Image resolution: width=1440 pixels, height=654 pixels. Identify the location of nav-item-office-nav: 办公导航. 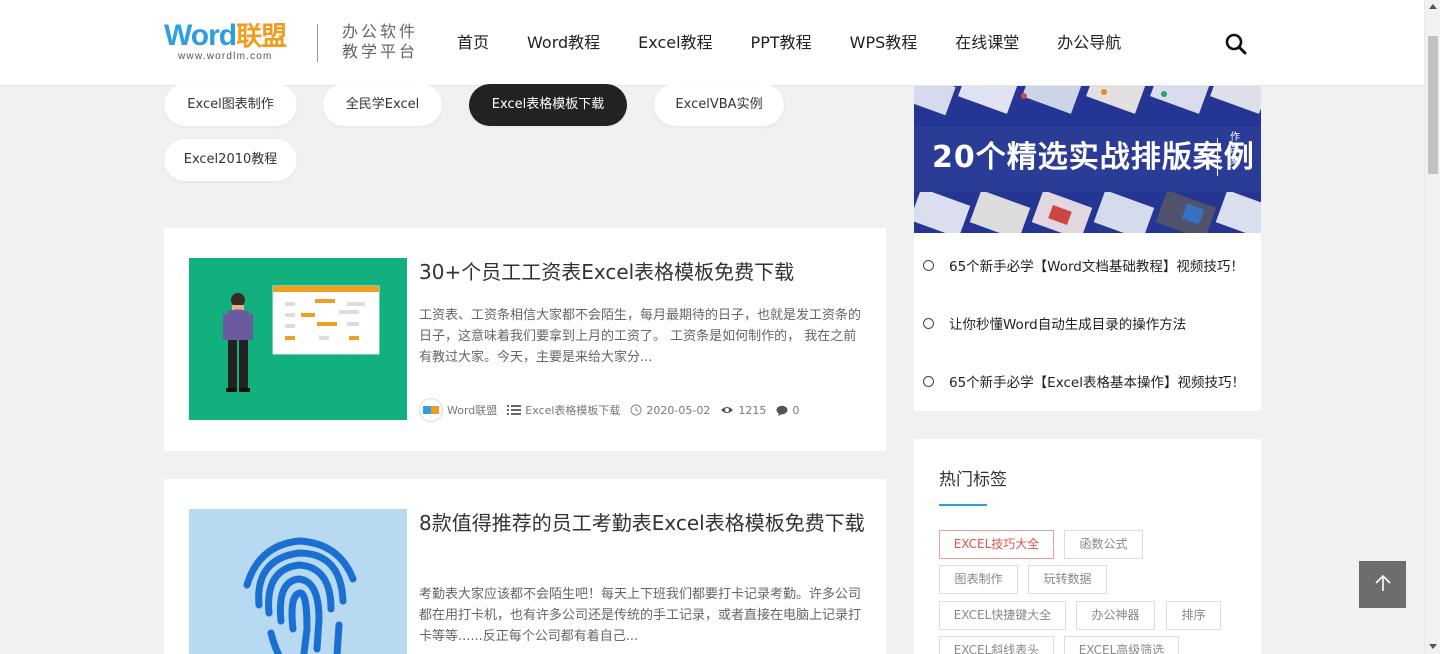
(1089, 43).